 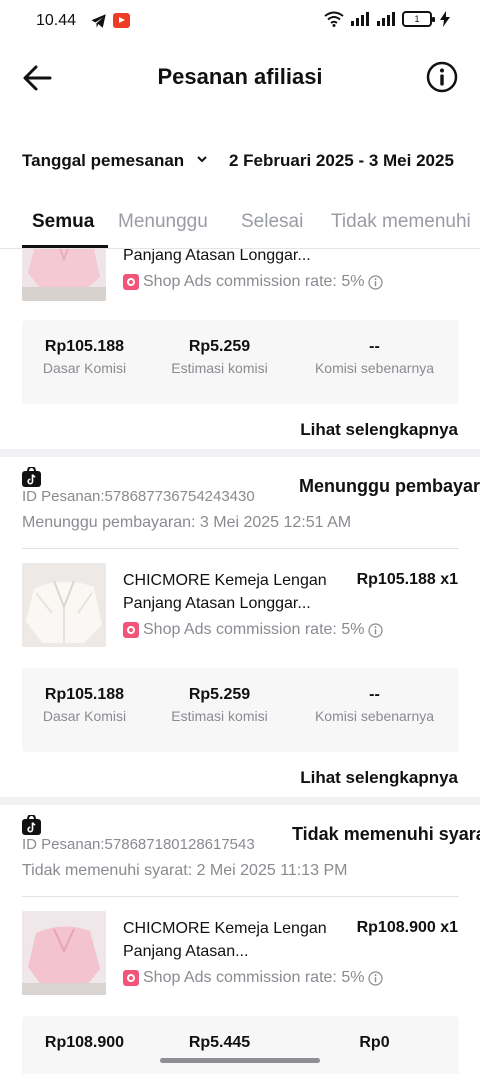 What do you see at coordinates (121, 20) in the screenshot?
I see `youtube-icon` at bounding box center [121, 20].